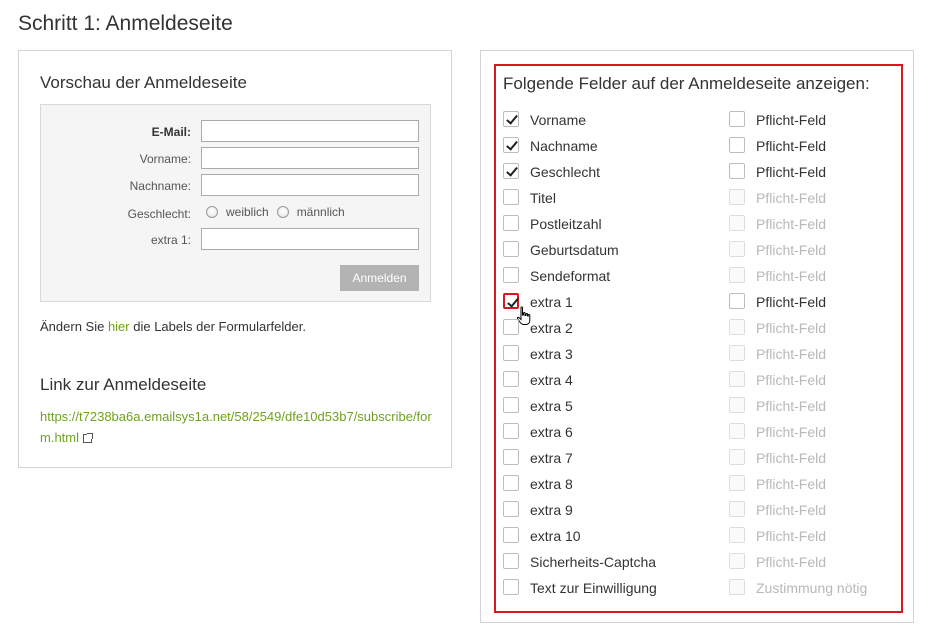 The image size is (928, 635). Describe the element at coordinates (125, 23) in the screenshot. I see `page-title: Schritt 1: Anmeldeseite` at that location.